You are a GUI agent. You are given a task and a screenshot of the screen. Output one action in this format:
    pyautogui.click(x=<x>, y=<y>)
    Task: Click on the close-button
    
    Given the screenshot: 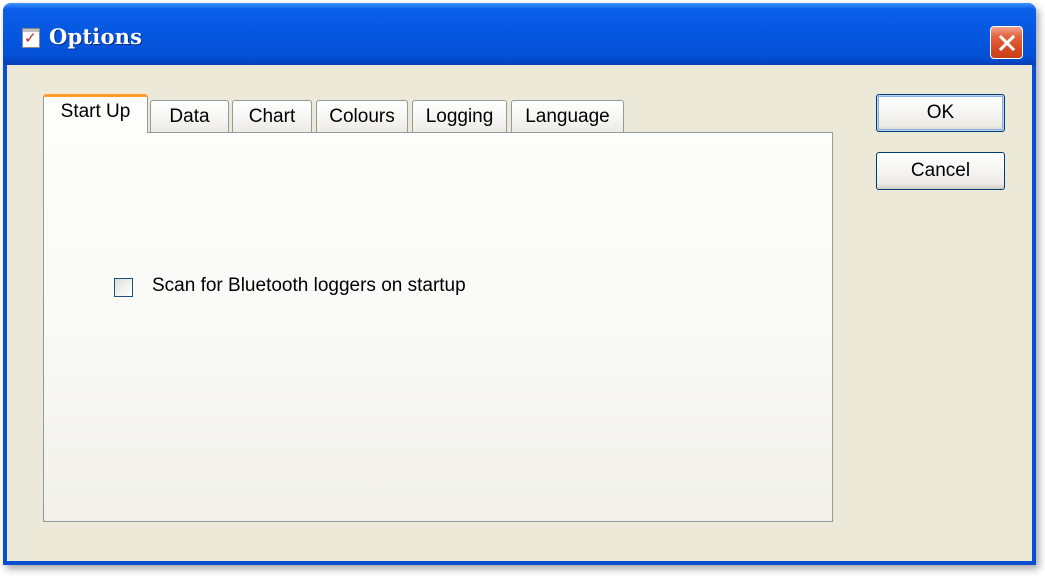 What is the action you would take?
    pyautogui.click(x=1006, y=42)
    